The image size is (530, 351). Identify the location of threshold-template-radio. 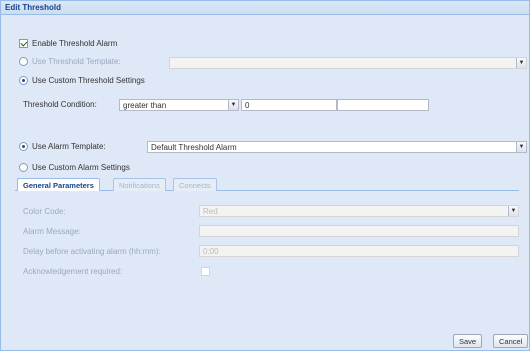
(23, 61).